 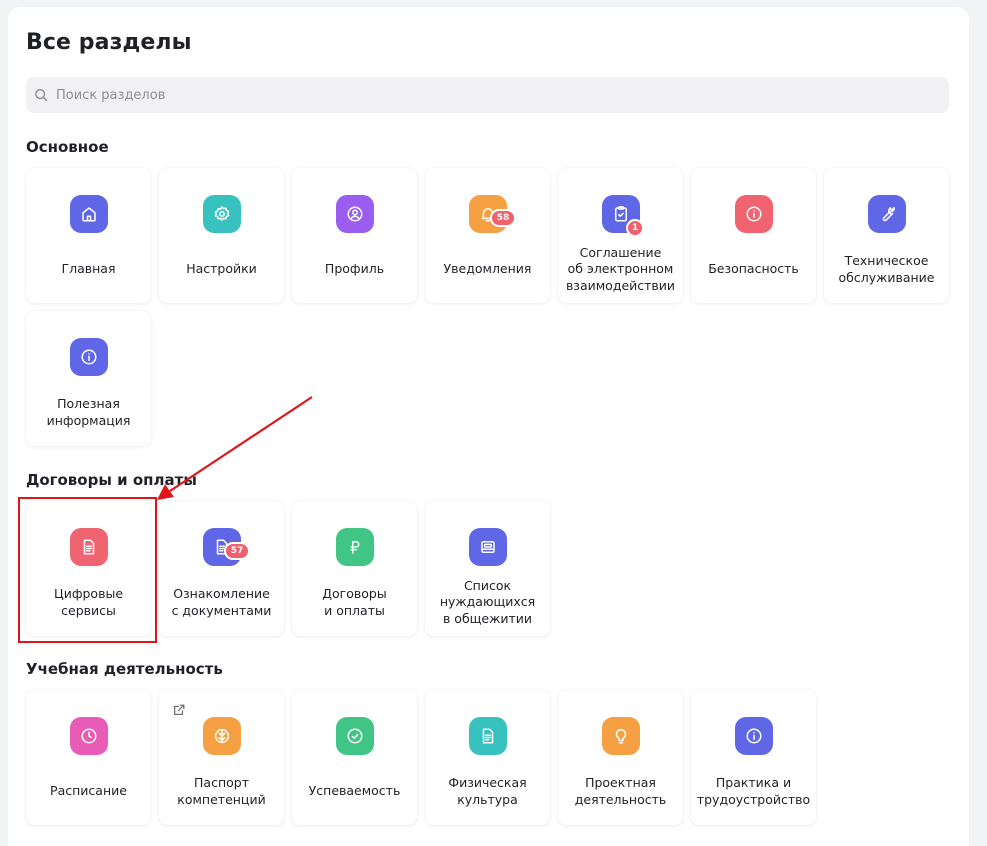 What do you see at coordinates (621, 736) in the screenshot?
I see `lightbulb-icon` at bounding box center [621, 736].